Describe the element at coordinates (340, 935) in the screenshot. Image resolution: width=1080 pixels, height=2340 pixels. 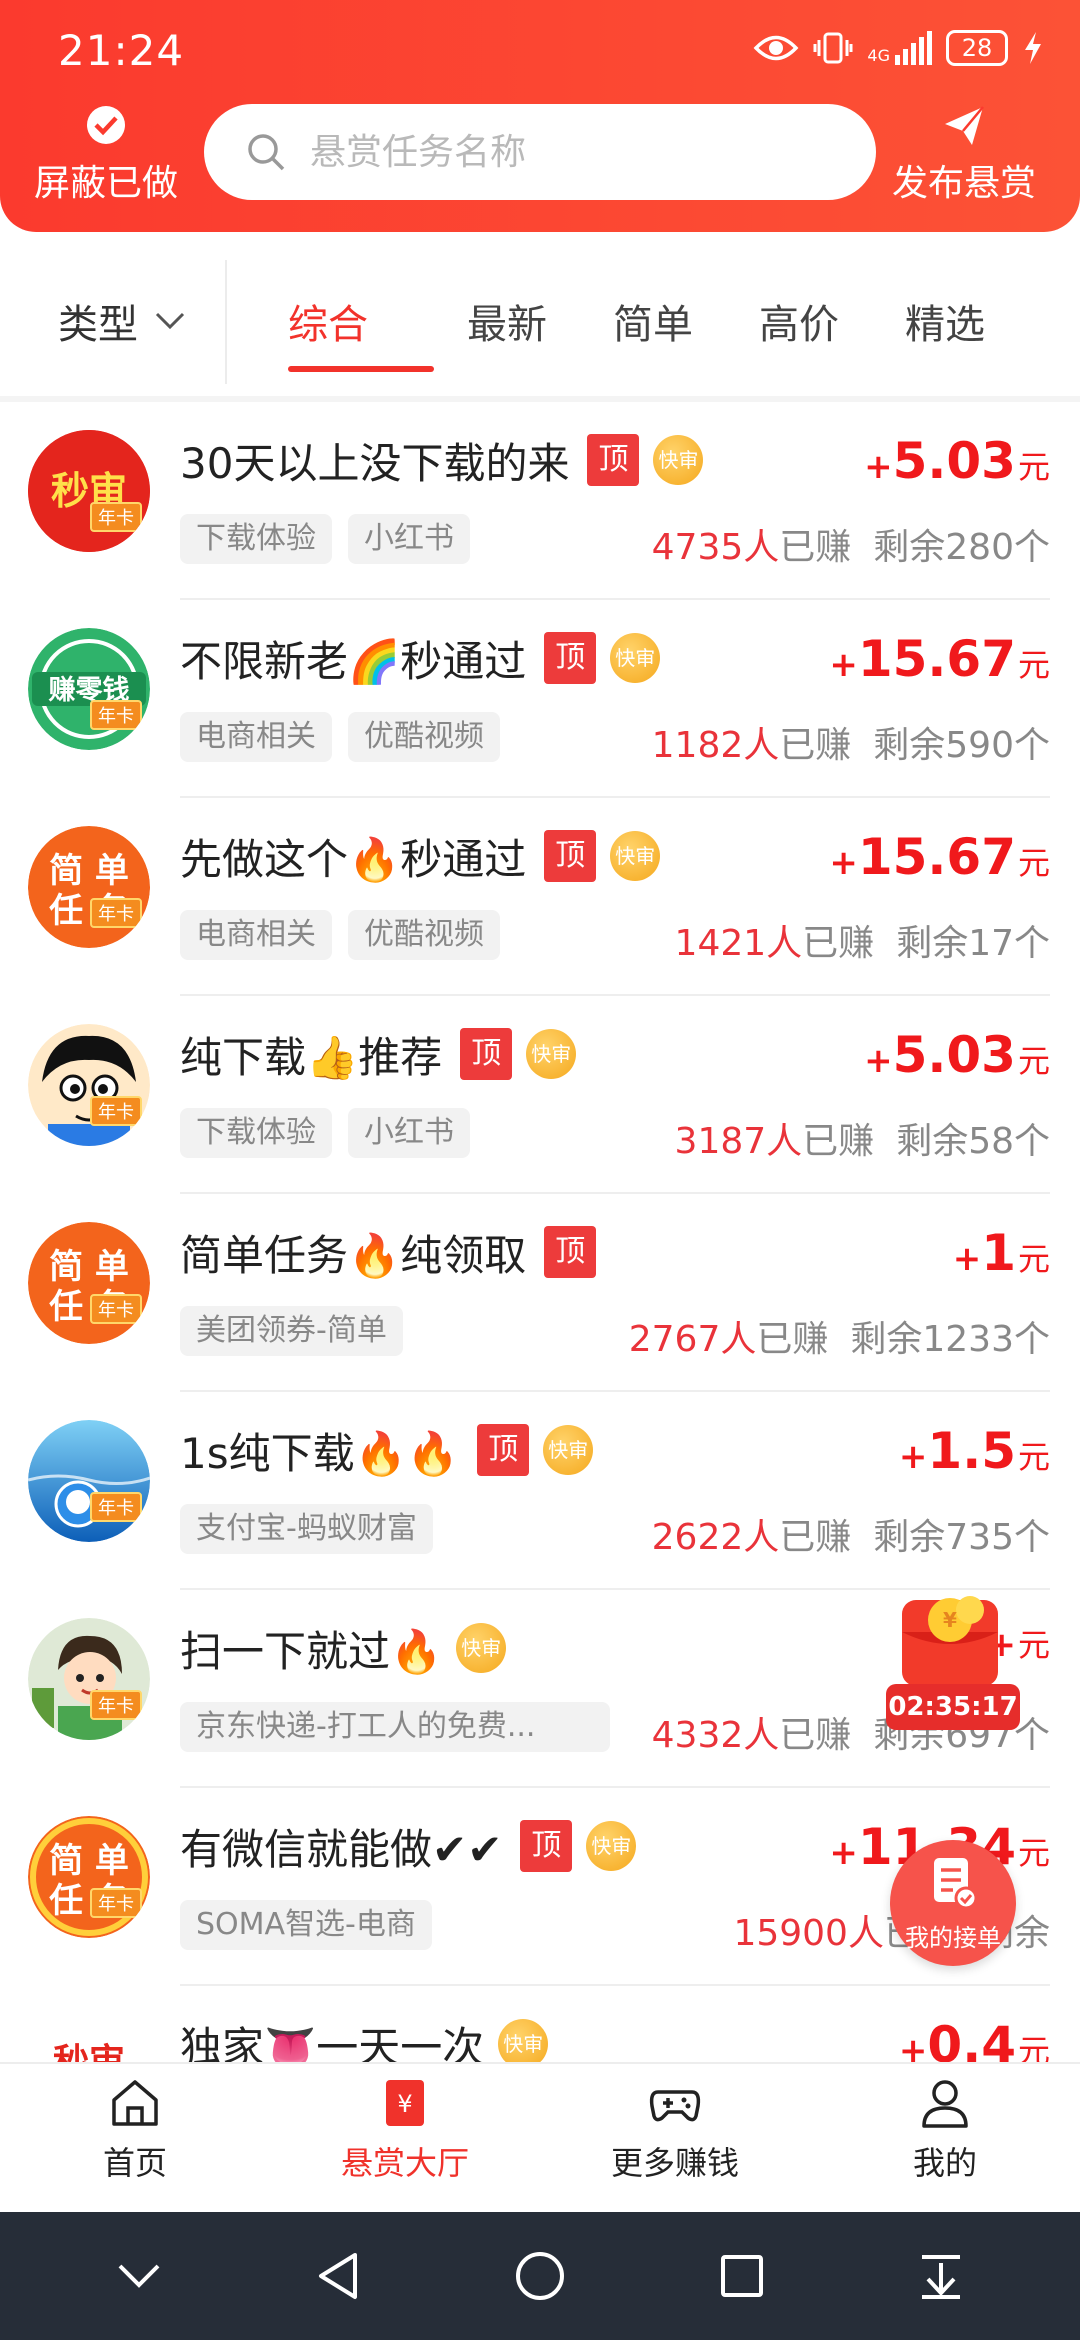
I see `task-tags: 电商相关 优酷视频` at that location.